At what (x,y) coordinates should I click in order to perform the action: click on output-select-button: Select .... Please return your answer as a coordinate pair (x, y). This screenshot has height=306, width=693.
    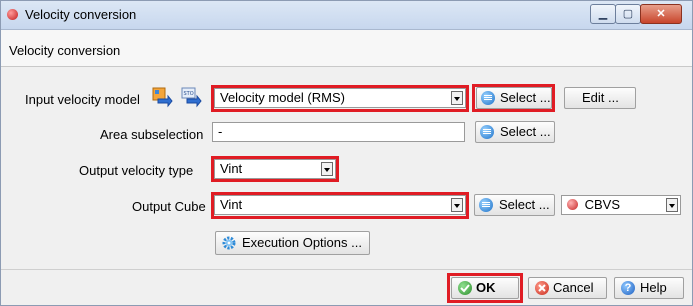
    Looking at the image, I should click on (514, 205).